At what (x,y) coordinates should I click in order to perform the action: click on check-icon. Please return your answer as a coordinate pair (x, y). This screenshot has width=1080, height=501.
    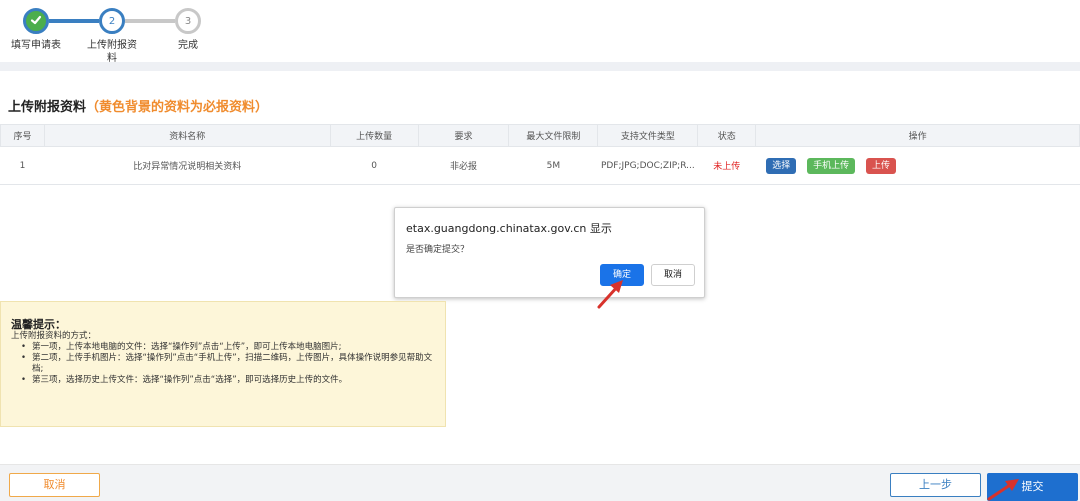
    Looking at the image, I should click on (36, 21).